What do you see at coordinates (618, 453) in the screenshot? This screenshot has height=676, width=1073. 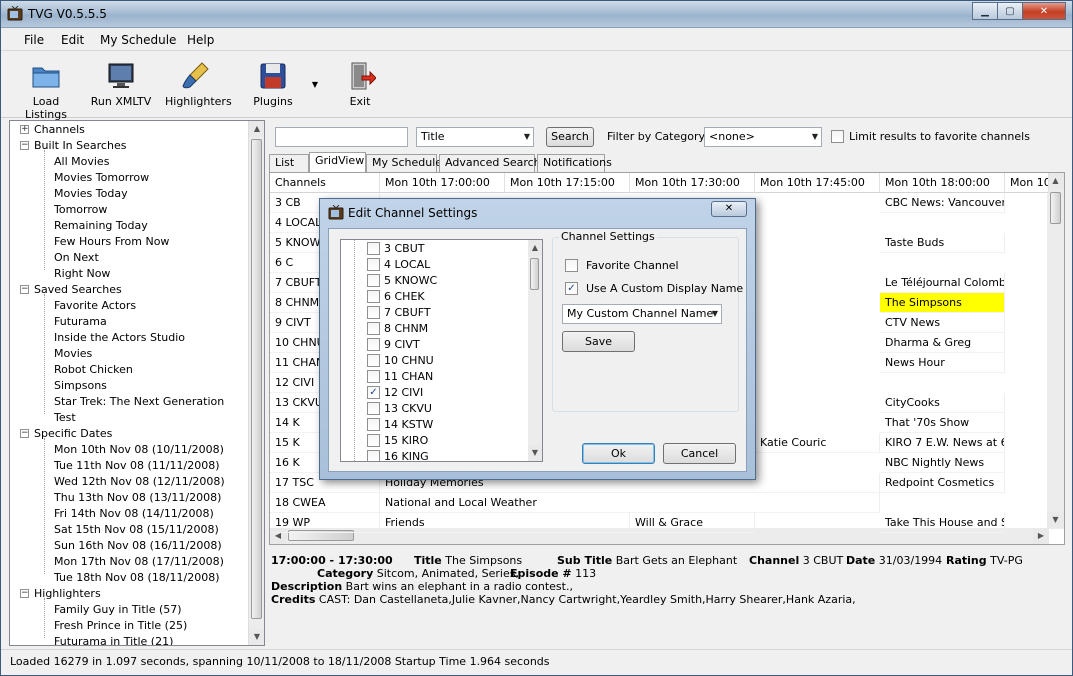 I see `ok-button: Ok` at bounding box center [618, 453].